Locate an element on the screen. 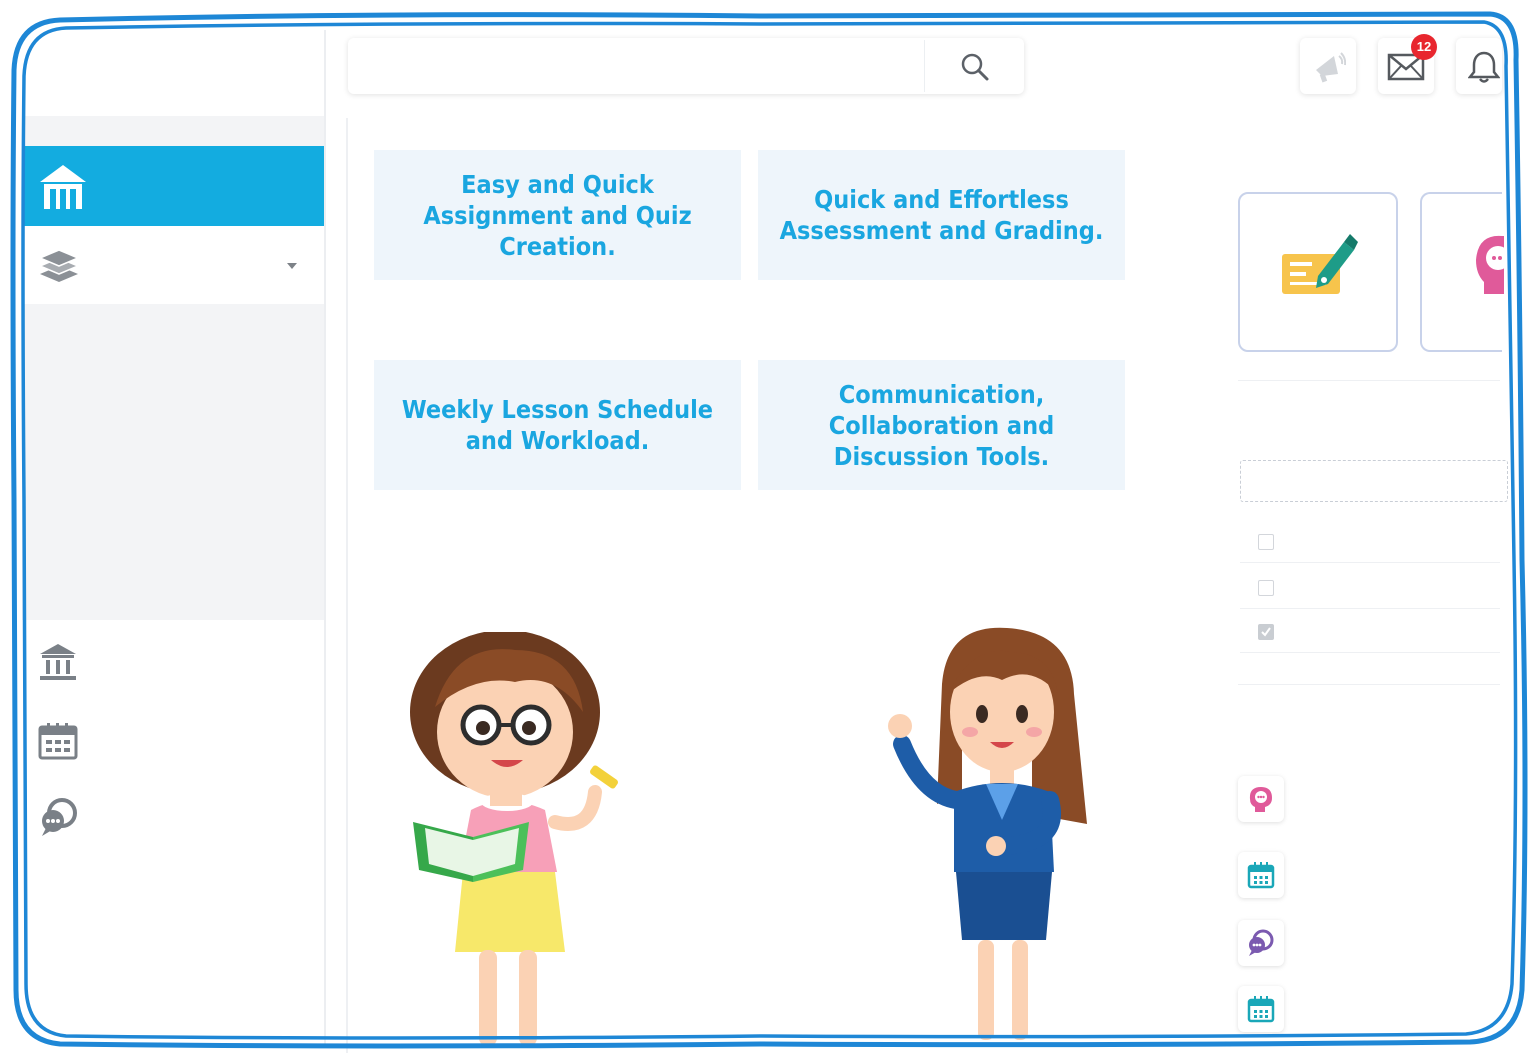 This screenshot has height=1055, width=1538. assignments-card is located at coordinates (1318, 272).